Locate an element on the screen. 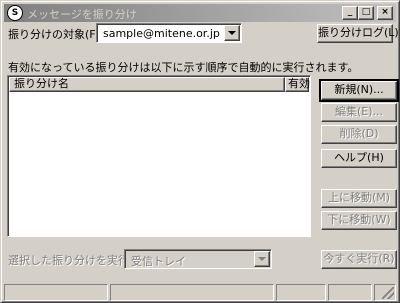 The width and height of the screenshot is (400, 303). move-up-button: 上に移動(M) is located at coordinates (359, 198).